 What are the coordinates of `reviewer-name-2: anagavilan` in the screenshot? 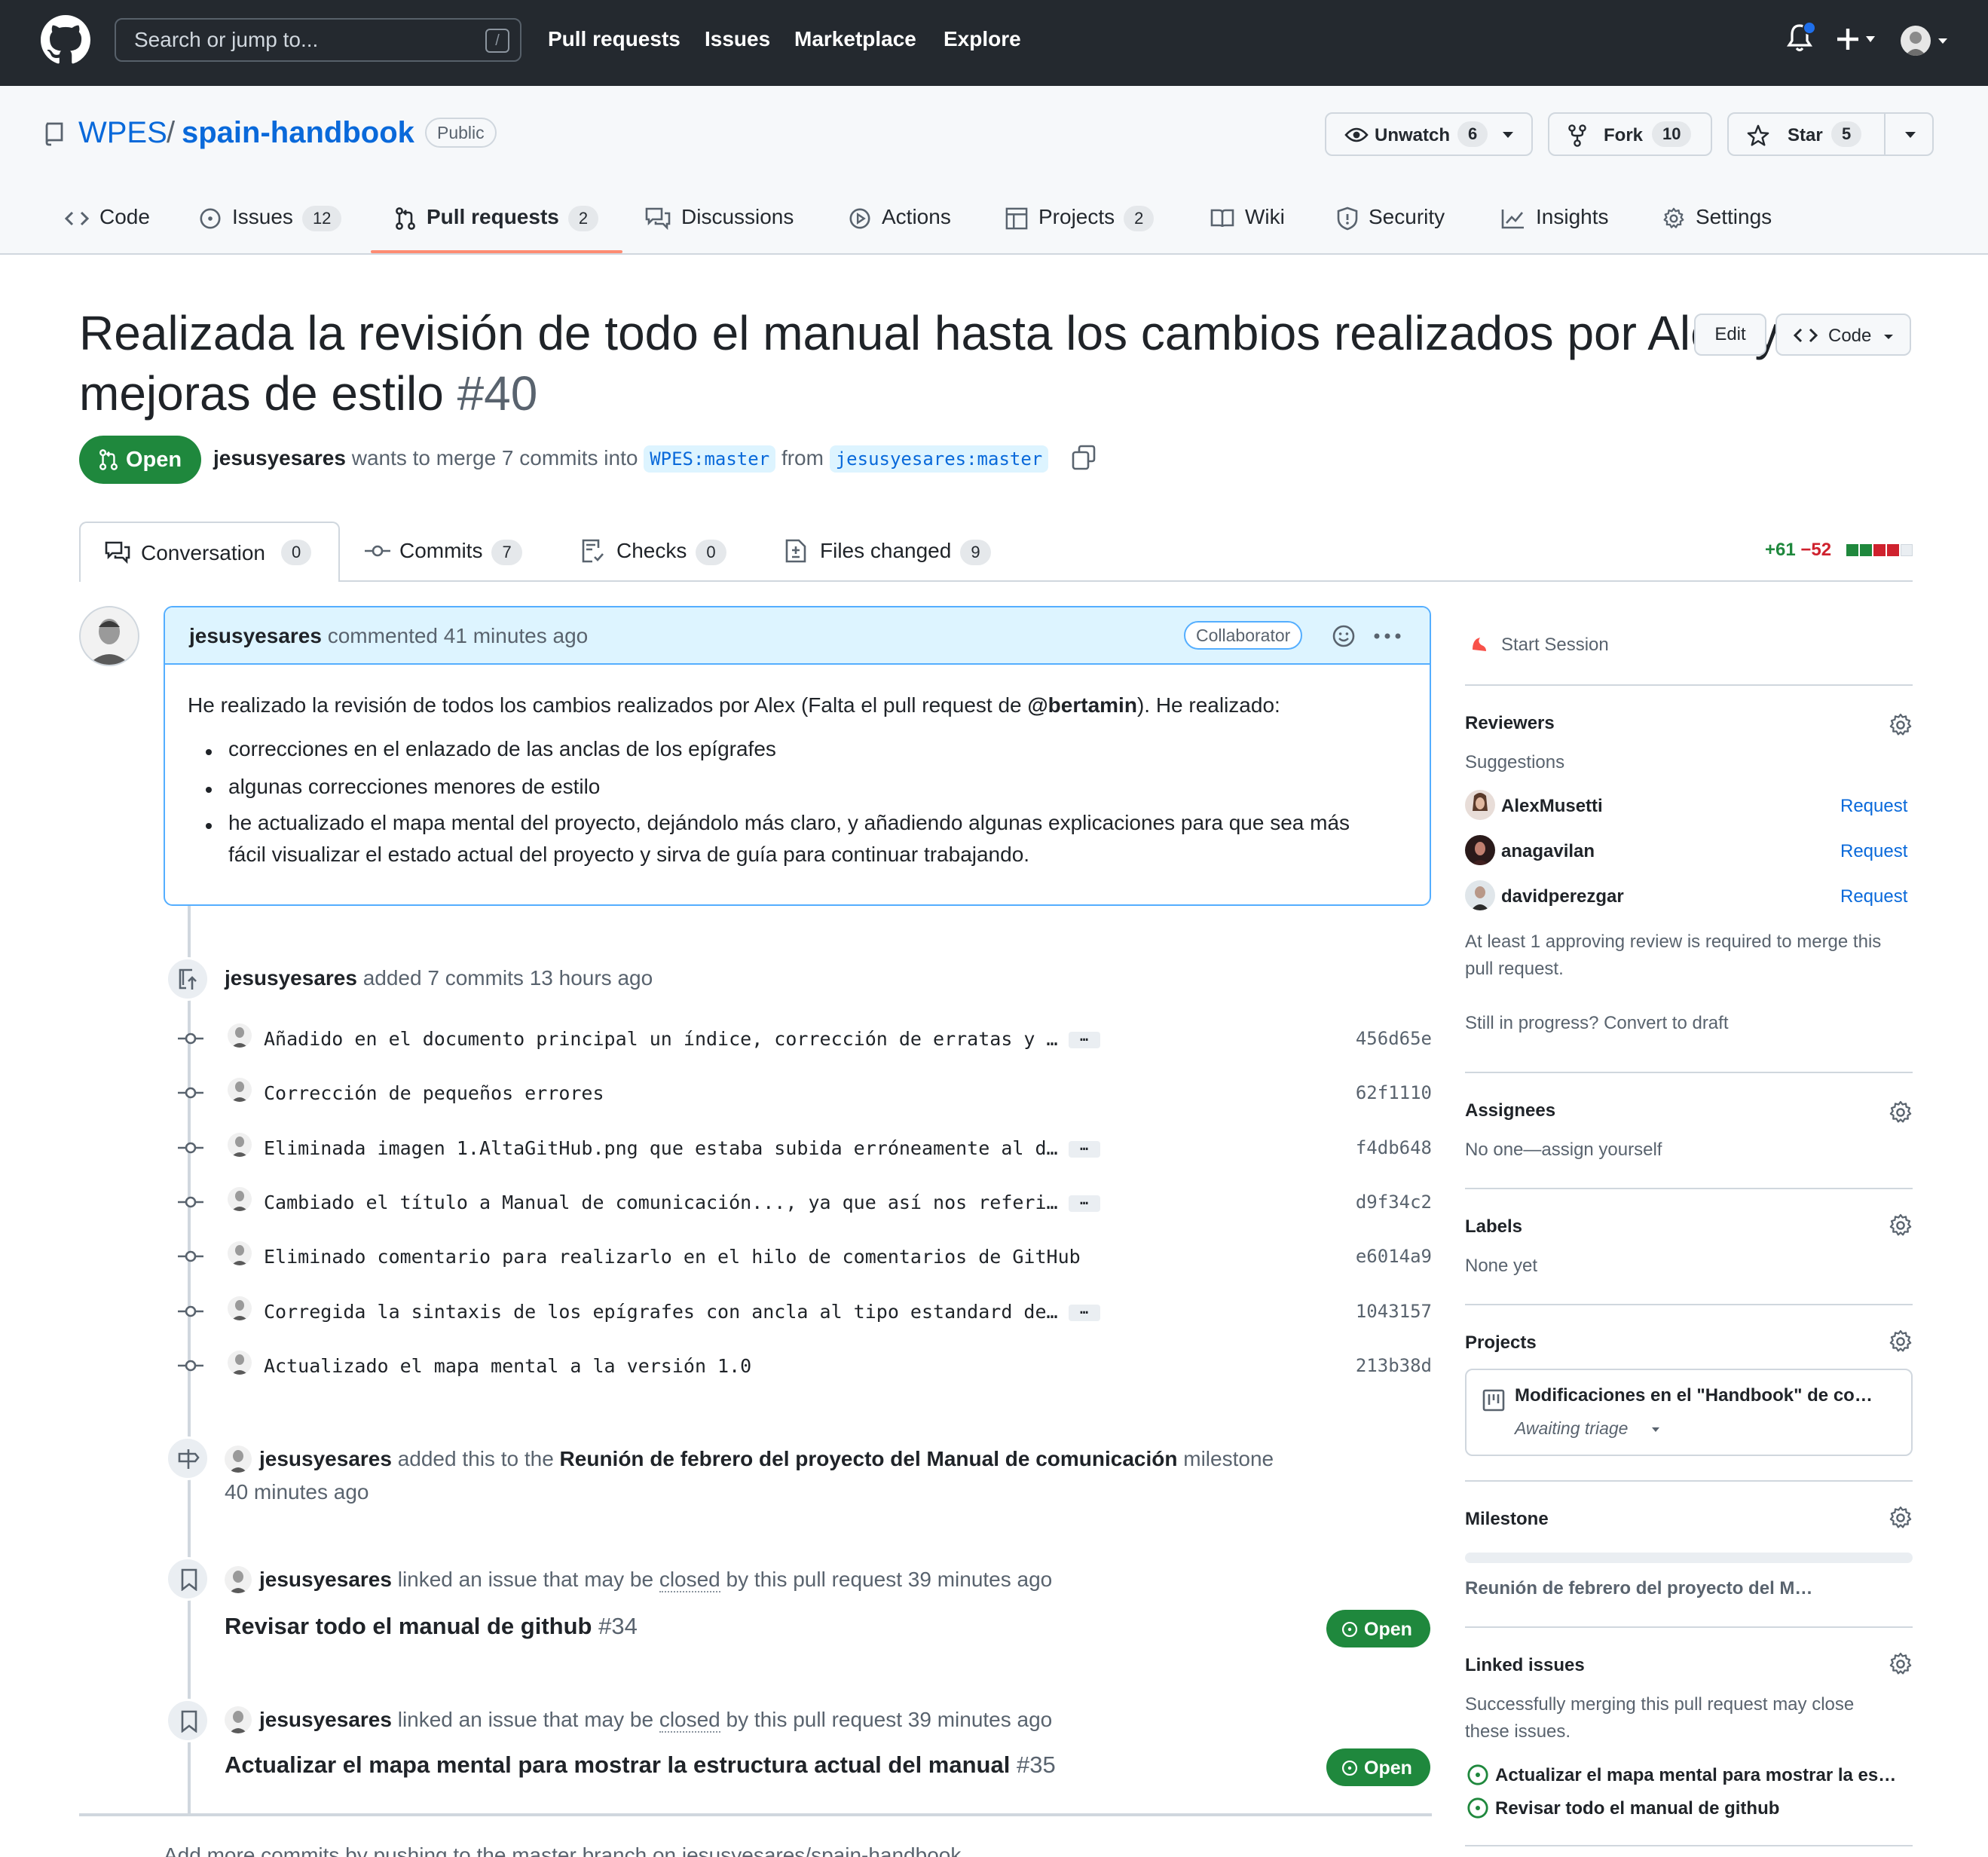 It's located at (1548, 851).